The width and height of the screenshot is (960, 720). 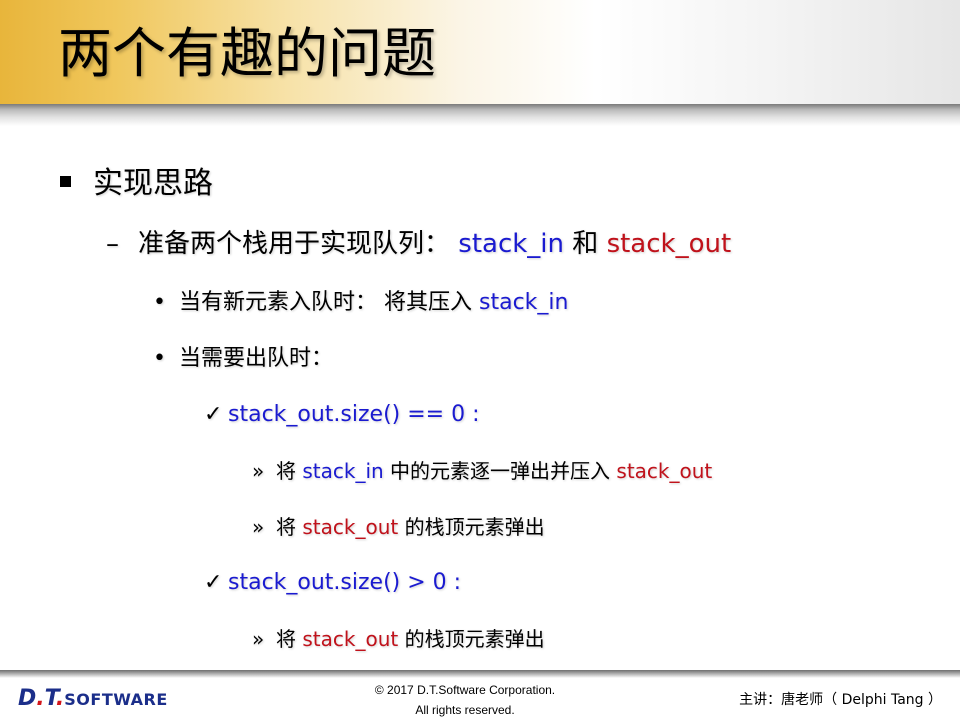 I want to click on condition-text: stack_out.size() == 0 :, so click(x=354, y=414).